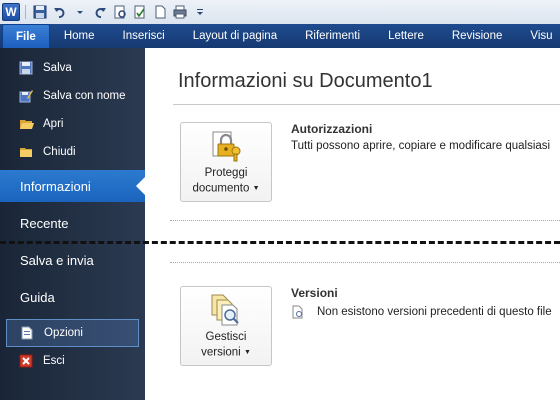  Describe the element at coordinates (84, 96) in the screenshot. I see `sidebar-item-label: Salva con nome` at that location.